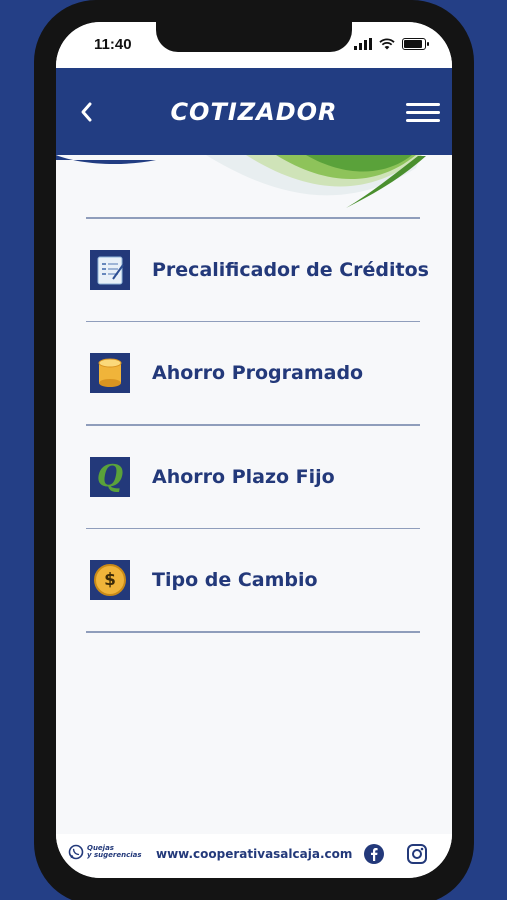 This screenshot has width=507, height=900. What do you see at coordinates (110, 269) in the screenshot?
I see `clipboard-checklist-icon` at bounding box center [110, 269].